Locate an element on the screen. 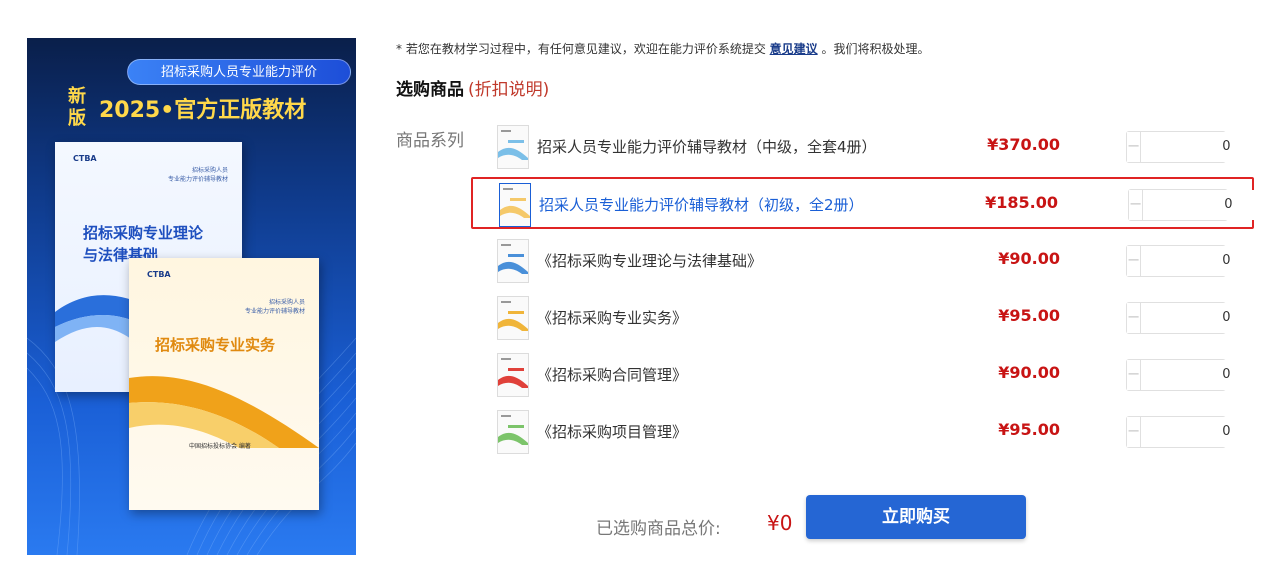 The height and width of the screenshot is (572, 1270). product-price: ¥185.00 is located at coordinates (1021, 202).